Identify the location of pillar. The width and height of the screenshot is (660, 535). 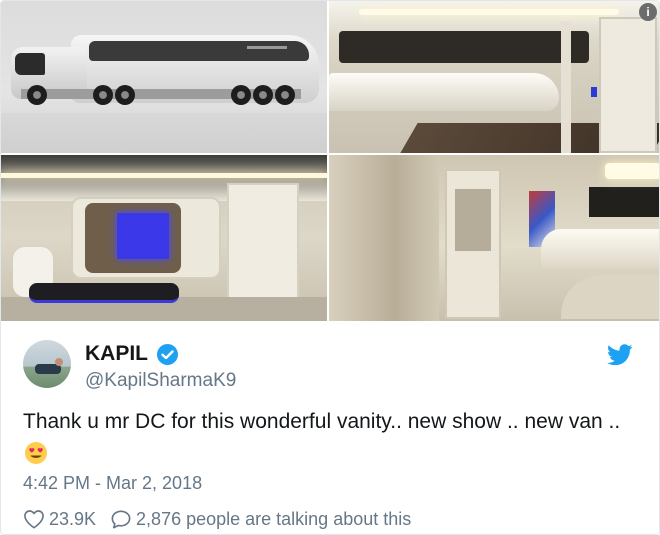
(566, 87).